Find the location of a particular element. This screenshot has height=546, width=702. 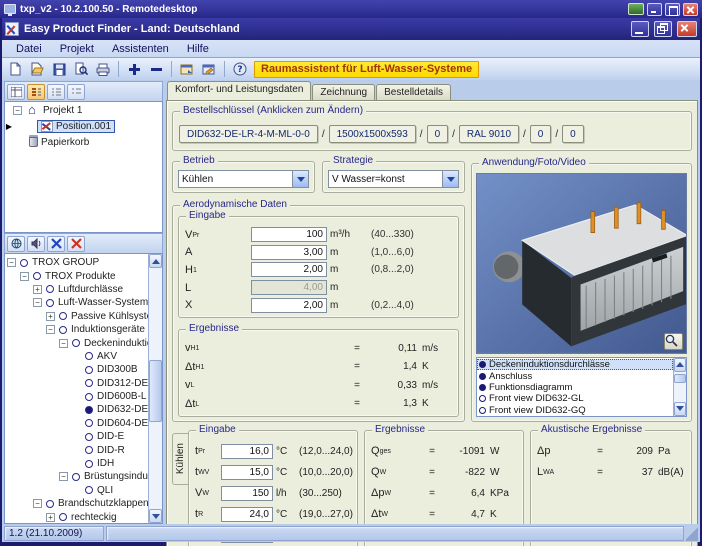

value-input: 24,0 is located at coordinates (247, 514).